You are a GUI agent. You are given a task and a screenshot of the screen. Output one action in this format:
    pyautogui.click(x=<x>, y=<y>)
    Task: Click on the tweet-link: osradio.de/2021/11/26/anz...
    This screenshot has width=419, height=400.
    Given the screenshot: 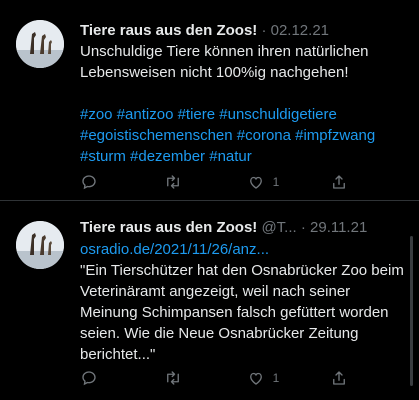 What is the action you would take?
    pyautogui.click(x=243, y=249)
    